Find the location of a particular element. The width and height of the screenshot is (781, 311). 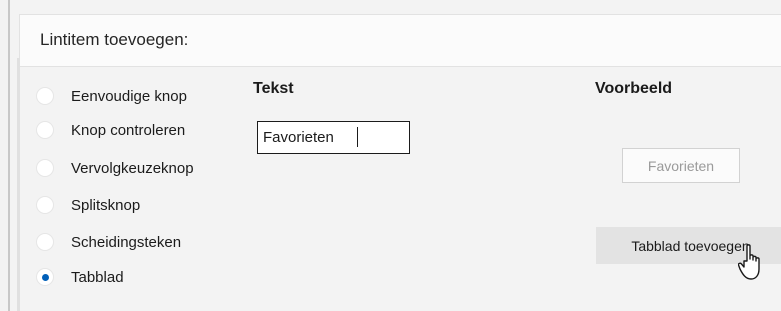

panel-title: Lintitem toevoegen: is located at coordinates (114, 39).